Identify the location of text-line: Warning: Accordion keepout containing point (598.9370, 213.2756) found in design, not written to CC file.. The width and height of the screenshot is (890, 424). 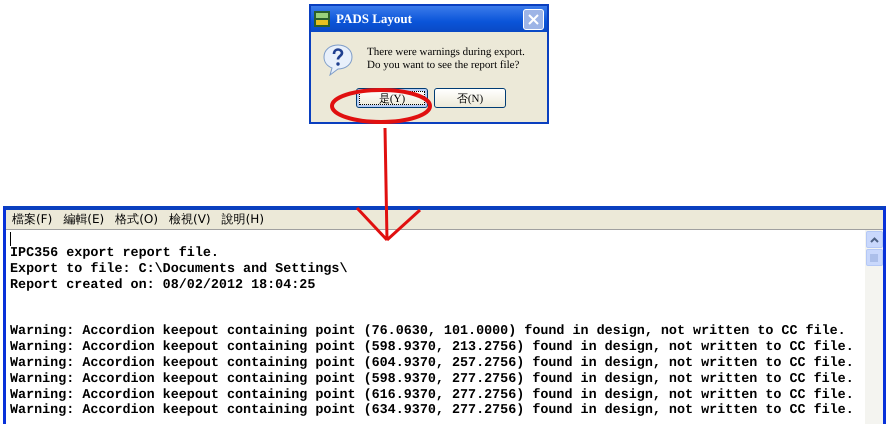
(432, 348).